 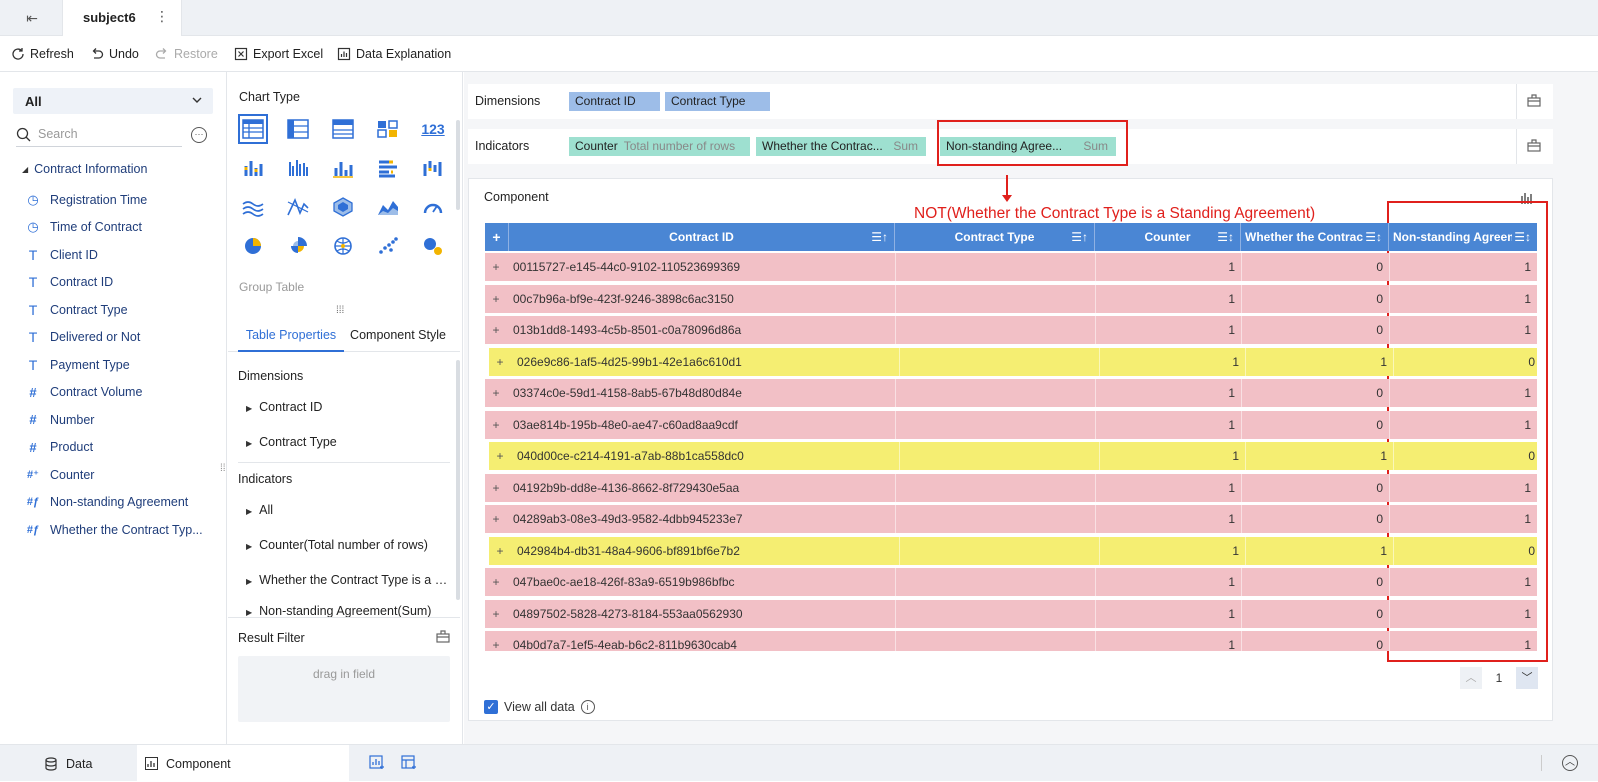 What do you see at coordinates (344, 608) in the screenshot?
I see `indicator-item: ▶ Non-standing Agreement(Sum)` at bounding box center [344, 608].